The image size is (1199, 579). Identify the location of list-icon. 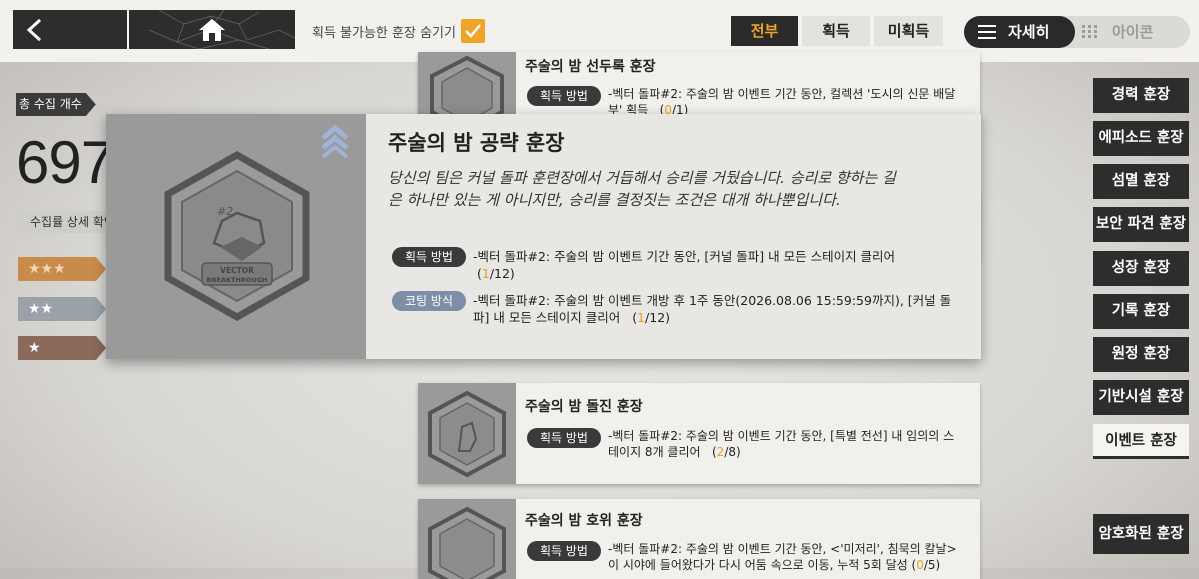
(987, 32).